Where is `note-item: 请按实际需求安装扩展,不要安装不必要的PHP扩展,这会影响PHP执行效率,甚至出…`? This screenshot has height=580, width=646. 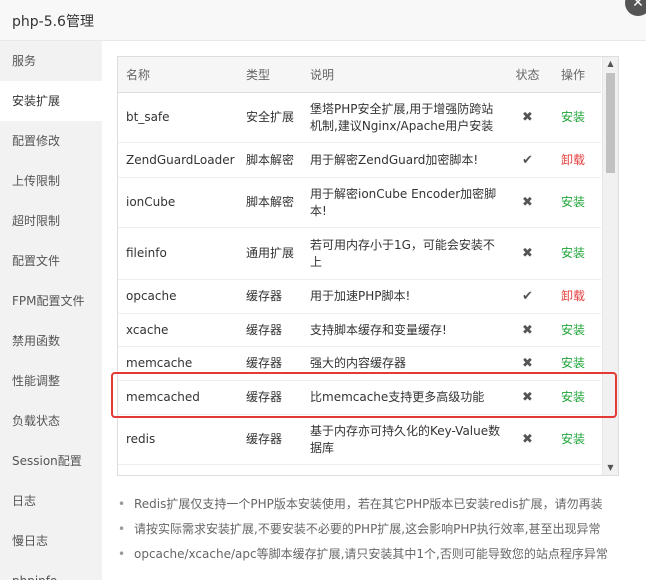
note-item: 请按实际需求安装扩展,不要安装不必要的PHP扩展,这会影响PHP执行效率,甚至出… is located at coordinates (378, 531).